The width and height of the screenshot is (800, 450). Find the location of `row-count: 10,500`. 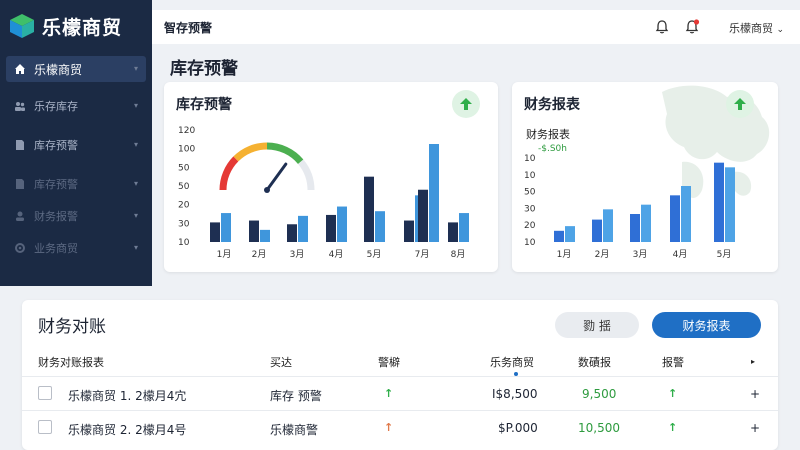

row-count: 10,500 is located at coordinates (599, 428).